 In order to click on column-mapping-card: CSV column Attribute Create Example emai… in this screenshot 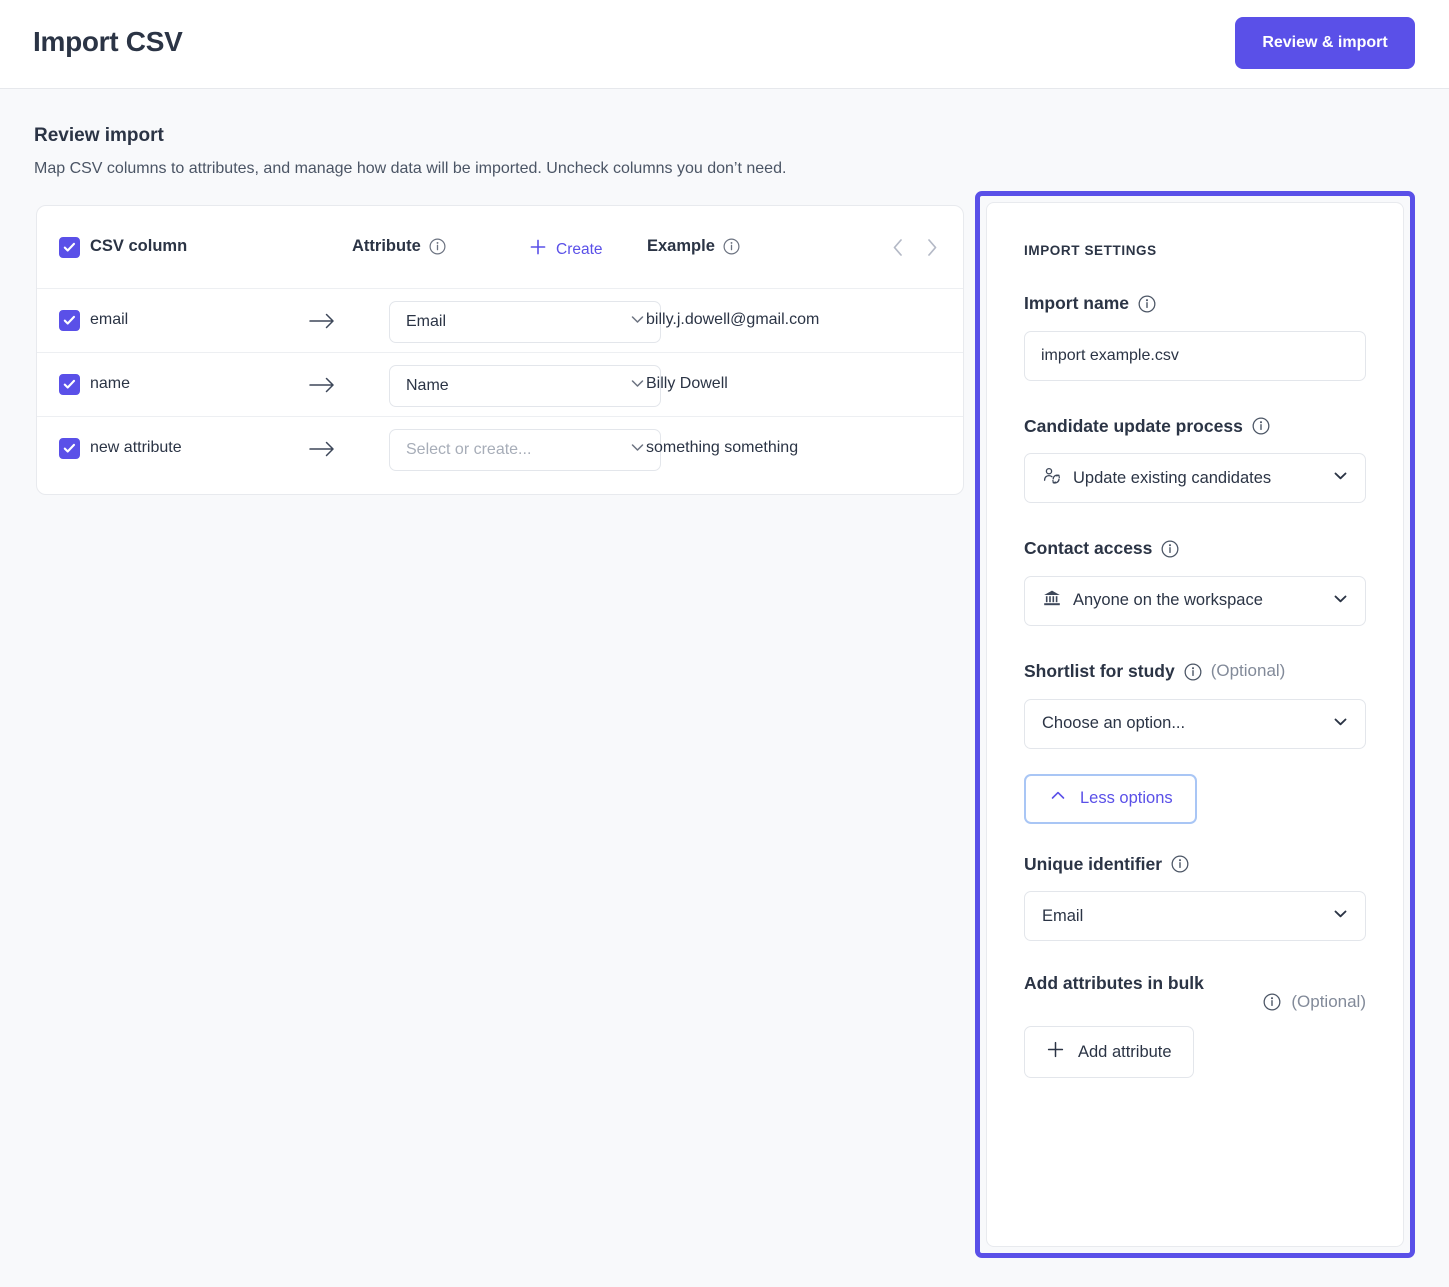, I will do `click(500, 350)`.